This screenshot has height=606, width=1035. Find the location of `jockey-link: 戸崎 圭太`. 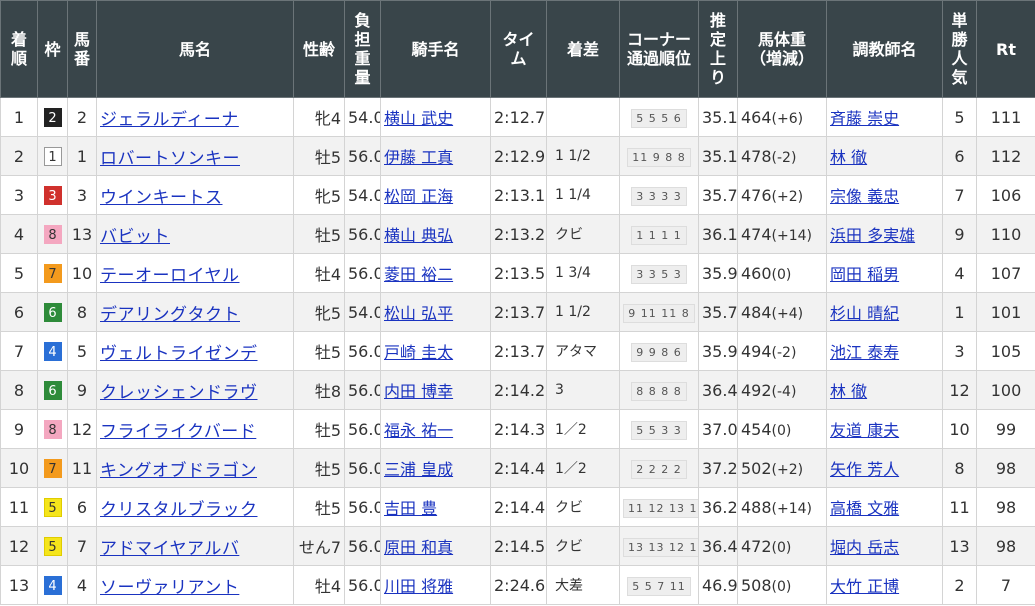

jockey-link: 戸崎 圭太 is located at coordinates (418, 352).